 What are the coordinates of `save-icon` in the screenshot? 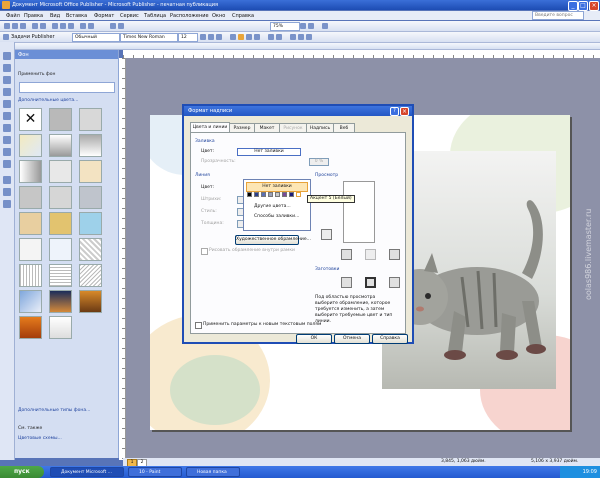 It's located at (23, 26).